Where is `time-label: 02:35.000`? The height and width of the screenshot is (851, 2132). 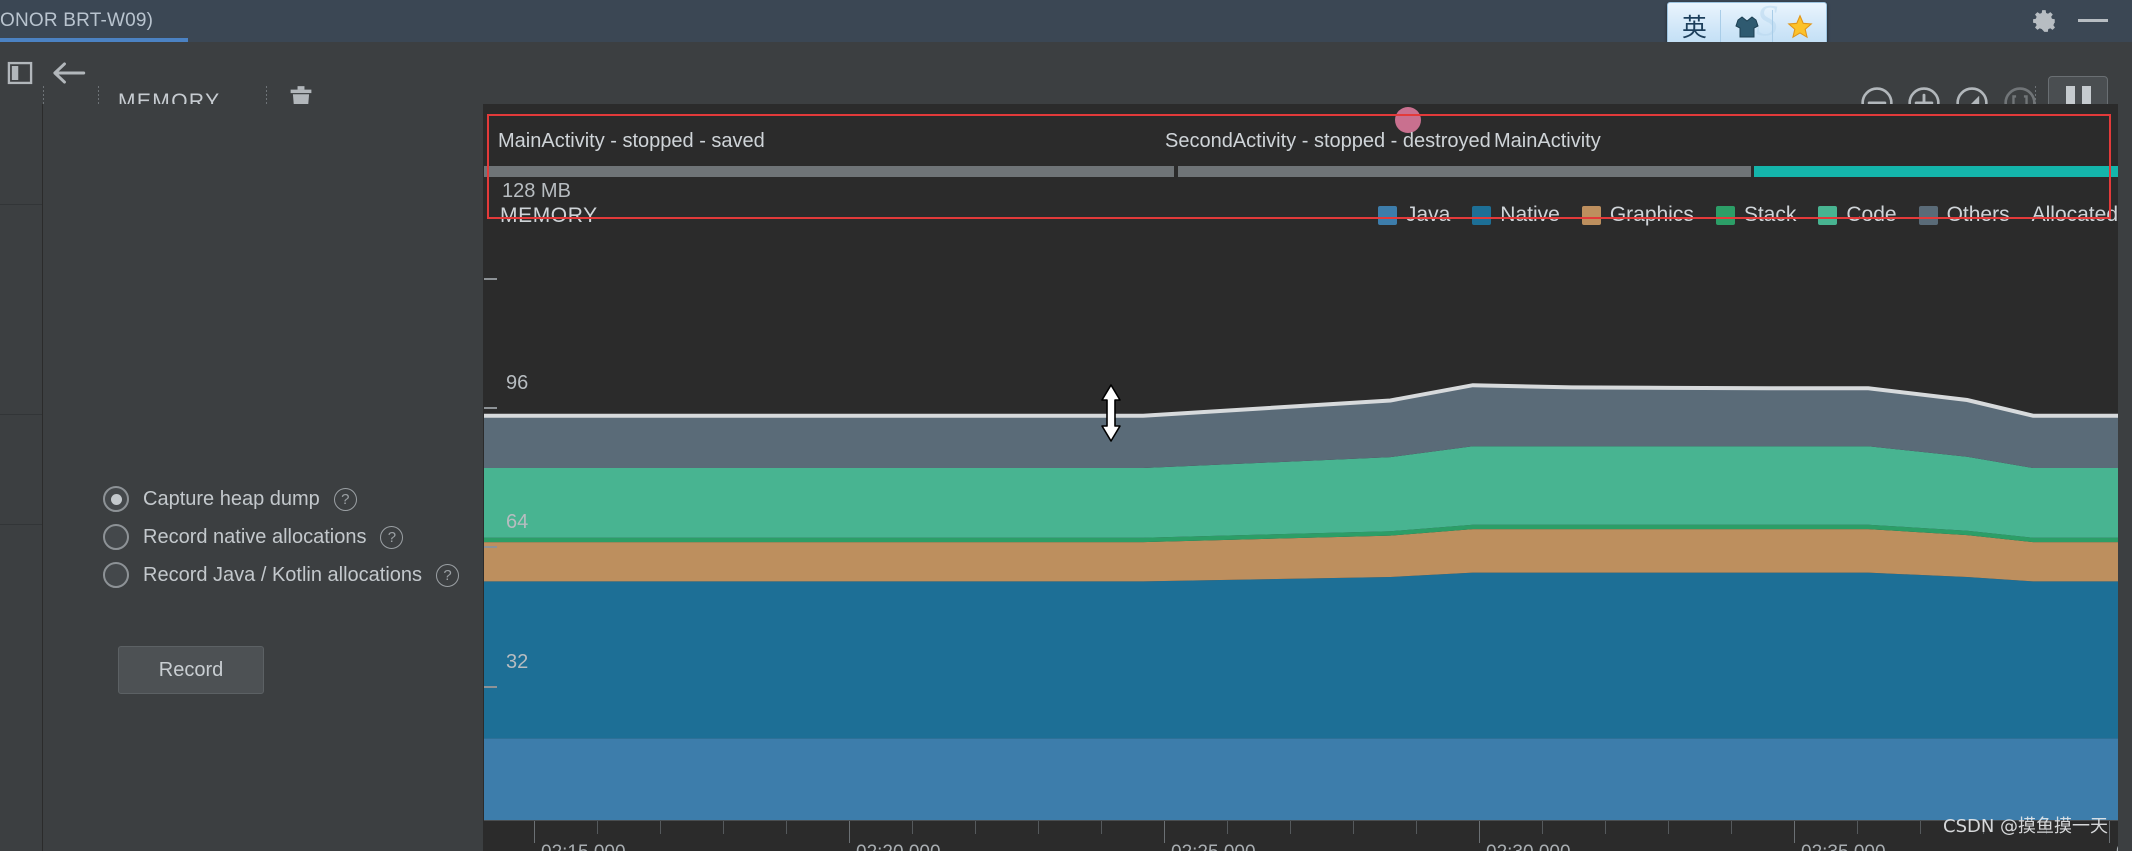
time-label: 02:35.000 is located at coordinates (1843, 846).